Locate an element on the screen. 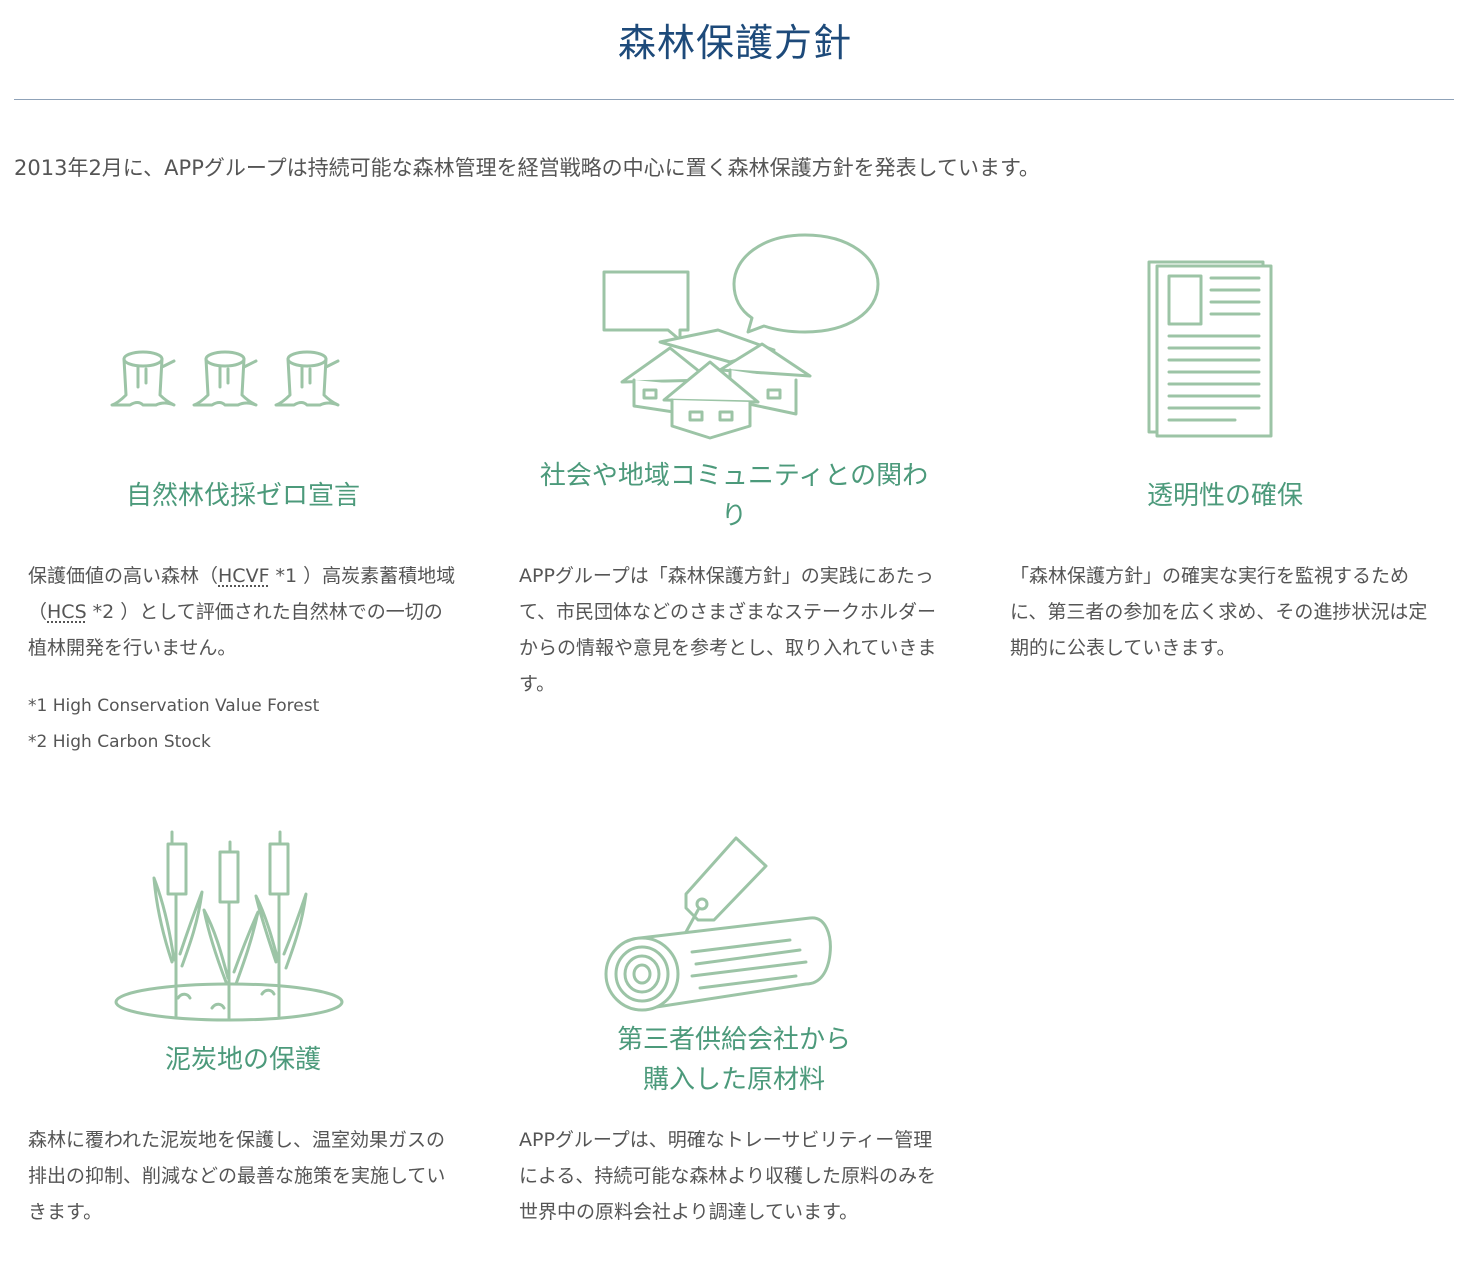 Image resolution: width=1470 pixels, height=1271 pixels. abbr-hcs: HCS is located at coordinates (67, 612).